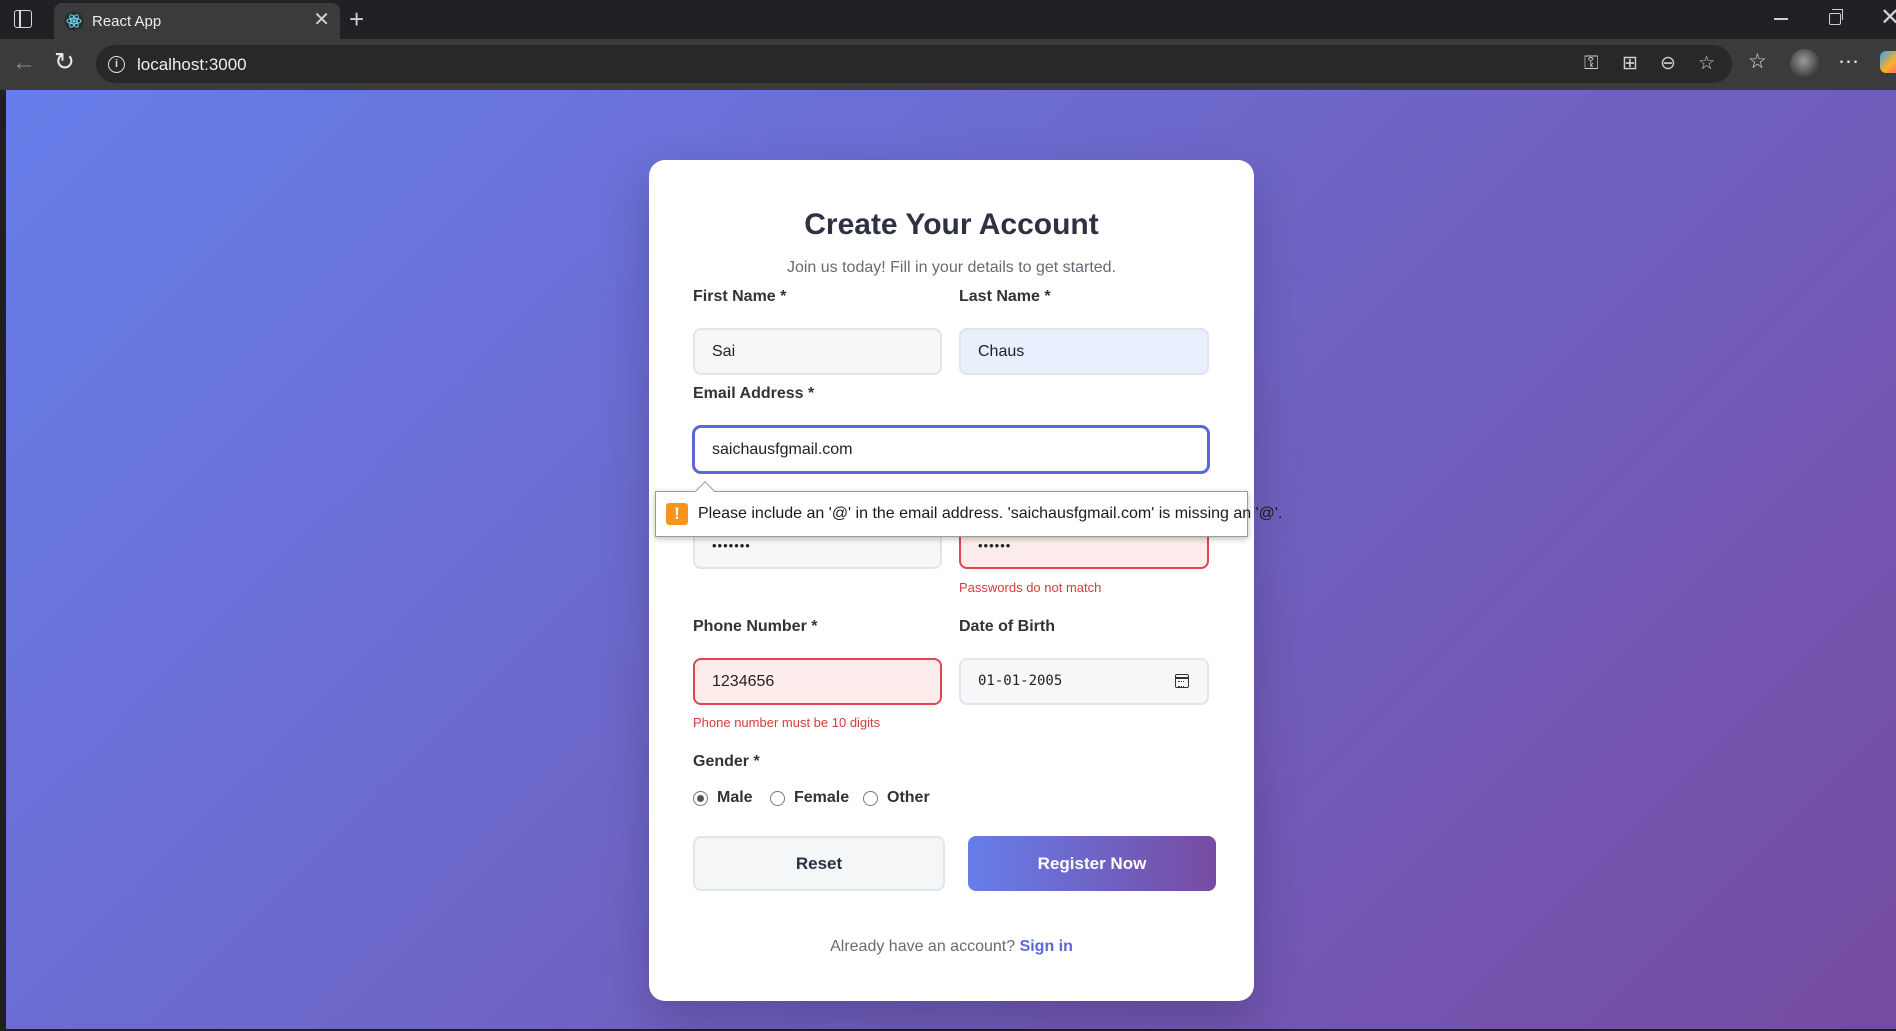  I want to click on profile-avatar, so click(1805, 64).